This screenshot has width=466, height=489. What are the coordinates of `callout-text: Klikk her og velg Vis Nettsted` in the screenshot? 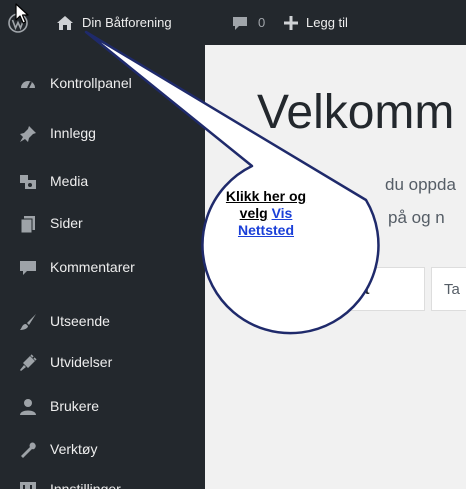 It's located at (266, 213).